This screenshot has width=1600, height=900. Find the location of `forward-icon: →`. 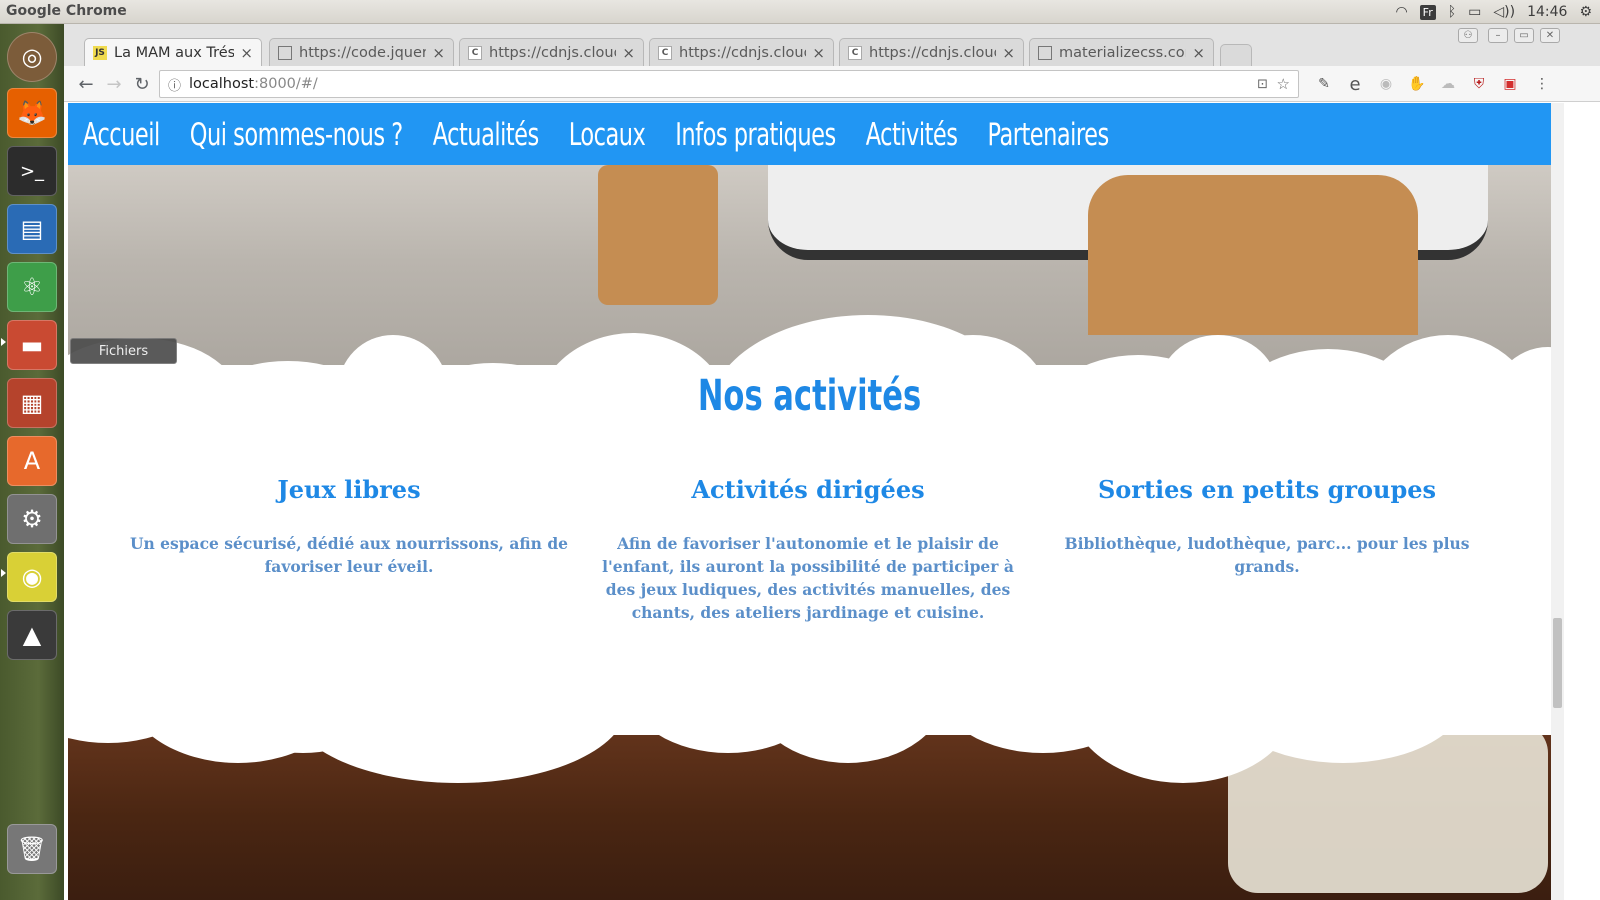

forward-icon: → is located at coordinates (114, 84).